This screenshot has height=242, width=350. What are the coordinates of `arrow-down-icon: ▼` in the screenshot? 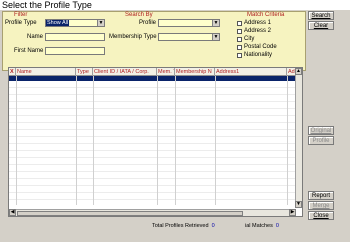 It's located at (298, 204).